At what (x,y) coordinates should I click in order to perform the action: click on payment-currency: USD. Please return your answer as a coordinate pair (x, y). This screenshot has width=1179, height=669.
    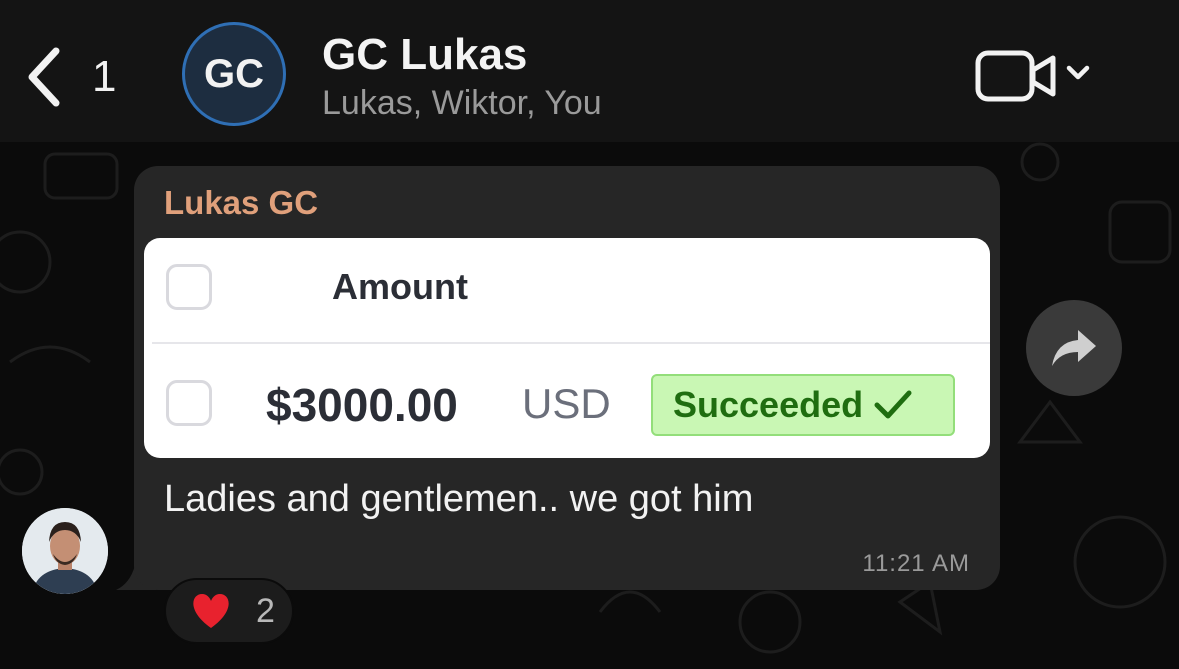
    Looking at the image, I should click on (566, 403).